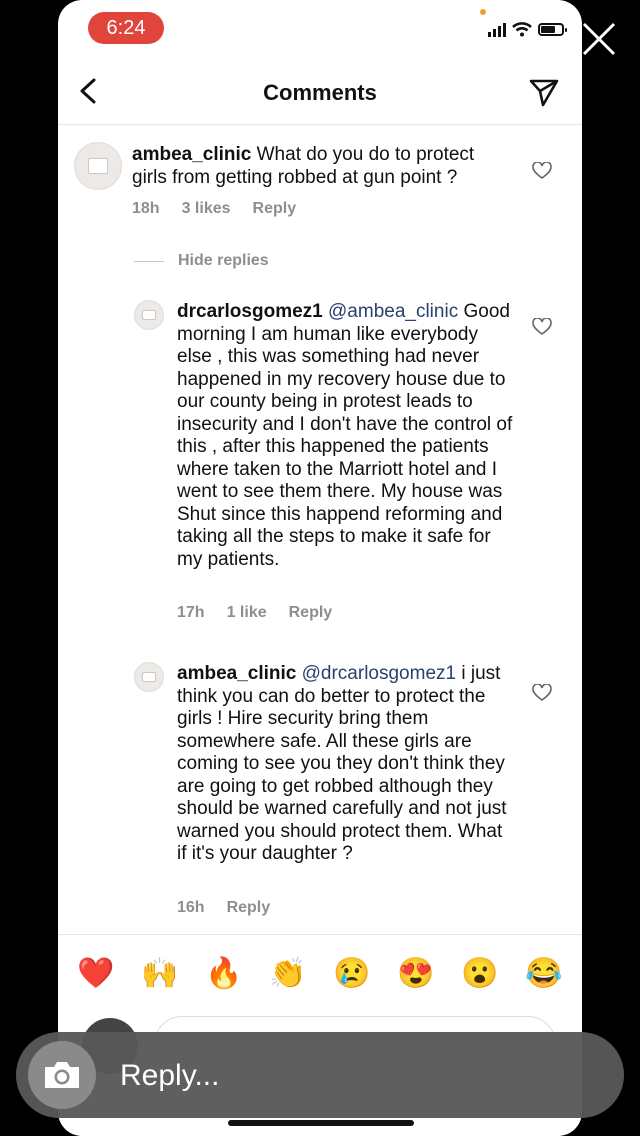 This screenshot has width=640, height=1136. I want to click on comment-time: 16h, so click(191, 907).